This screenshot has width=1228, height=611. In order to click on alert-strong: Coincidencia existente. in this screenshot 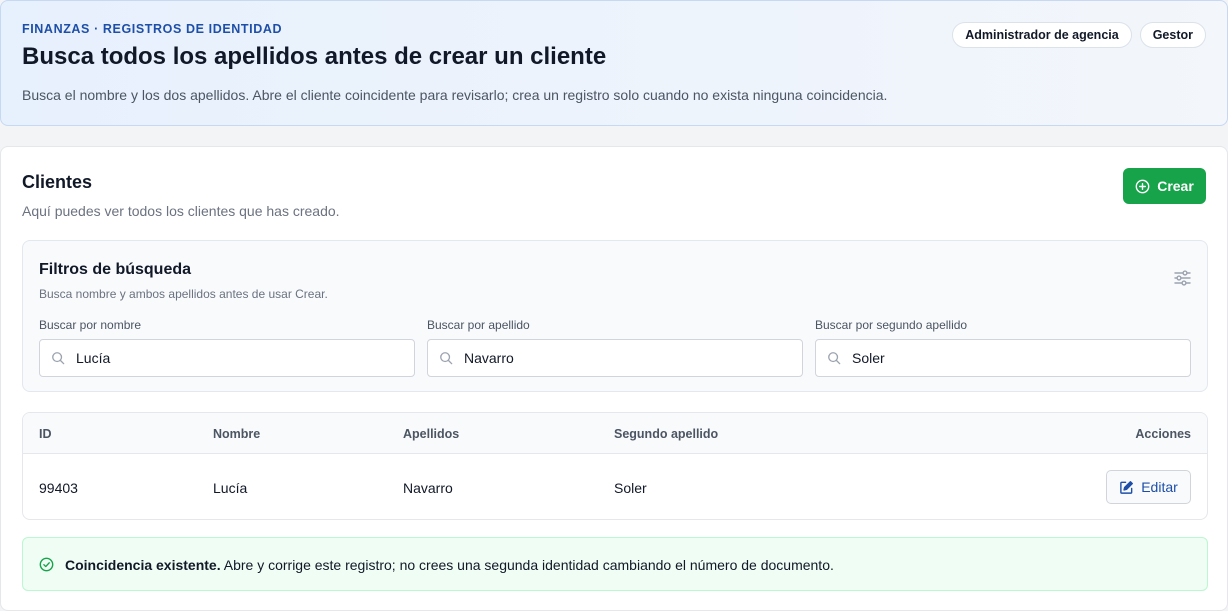, I will do `click(143, 565)`.